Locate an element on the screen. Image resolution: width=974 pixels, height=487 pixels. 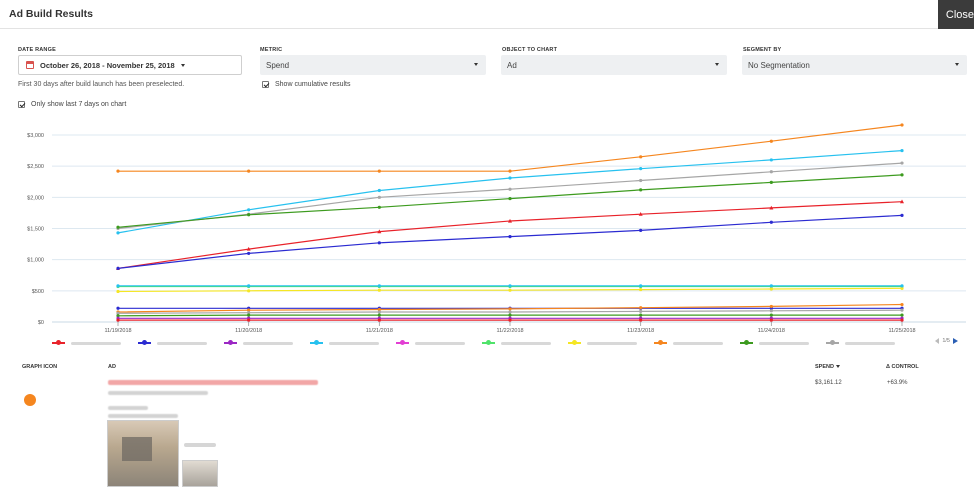
x-tick-label: 11/23/2018 is located at coordinates (640, 331).